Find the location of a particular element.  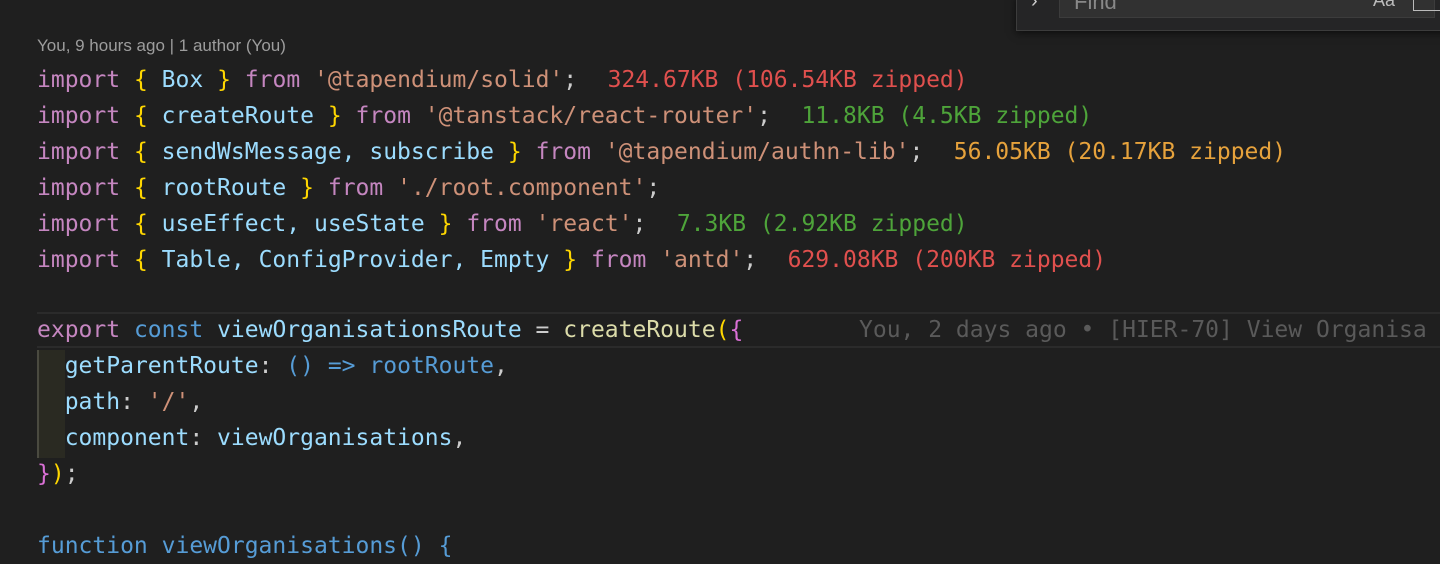

partial-function-line: function viewOrganisations() { is located at coordinates (245, 546).